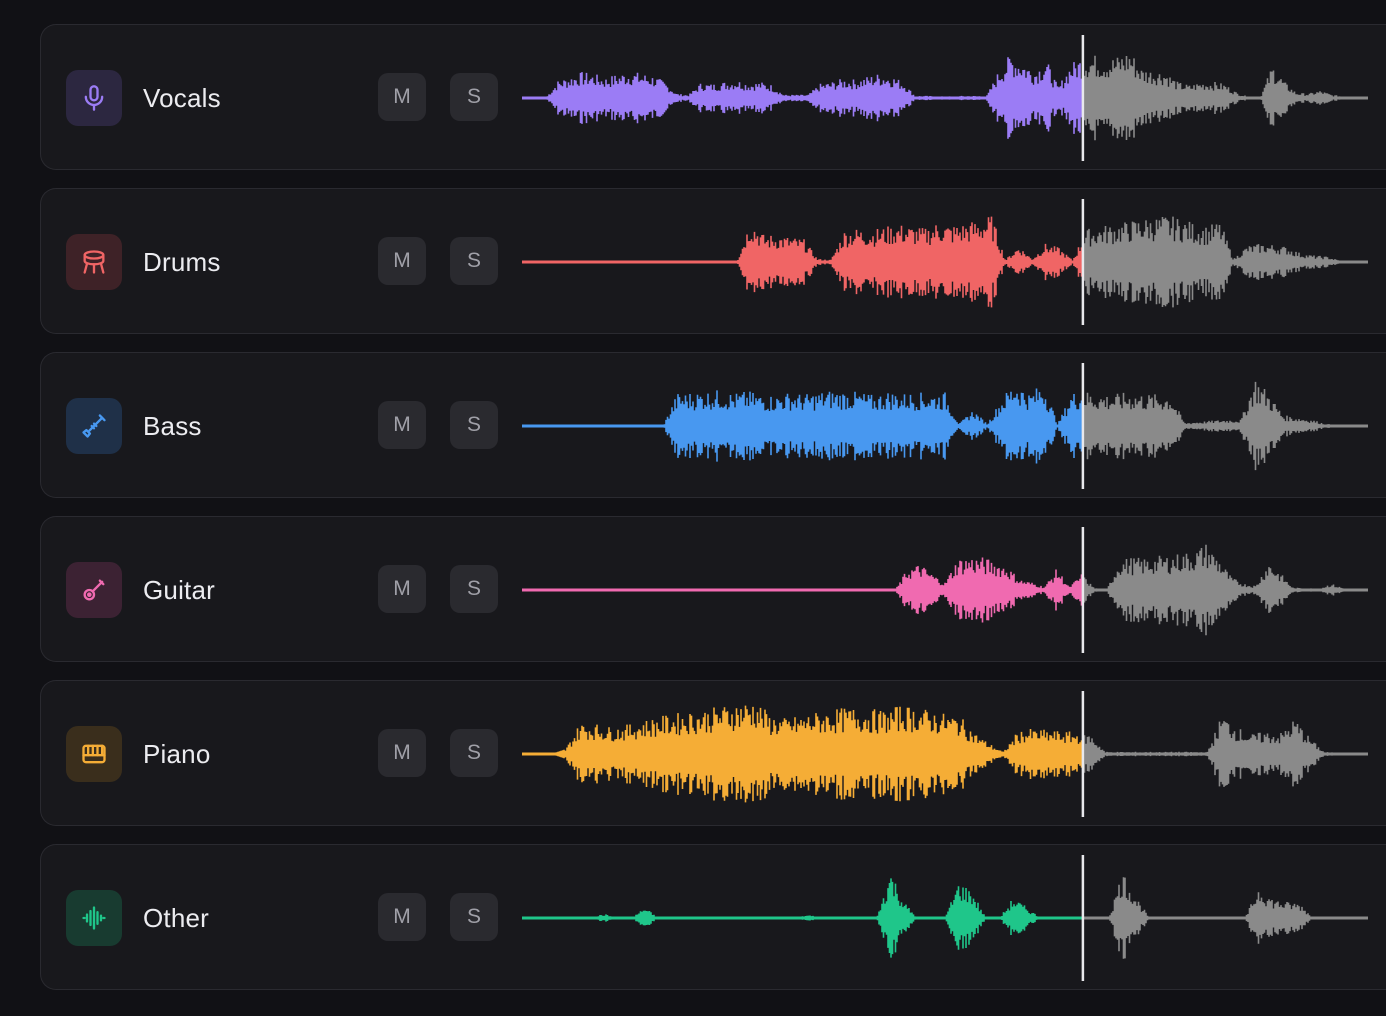 This screenshot has width=1386, height=1016. Describe the element at coordinates (94, 754) in the screenshot. I see `piano-icon` at that location.